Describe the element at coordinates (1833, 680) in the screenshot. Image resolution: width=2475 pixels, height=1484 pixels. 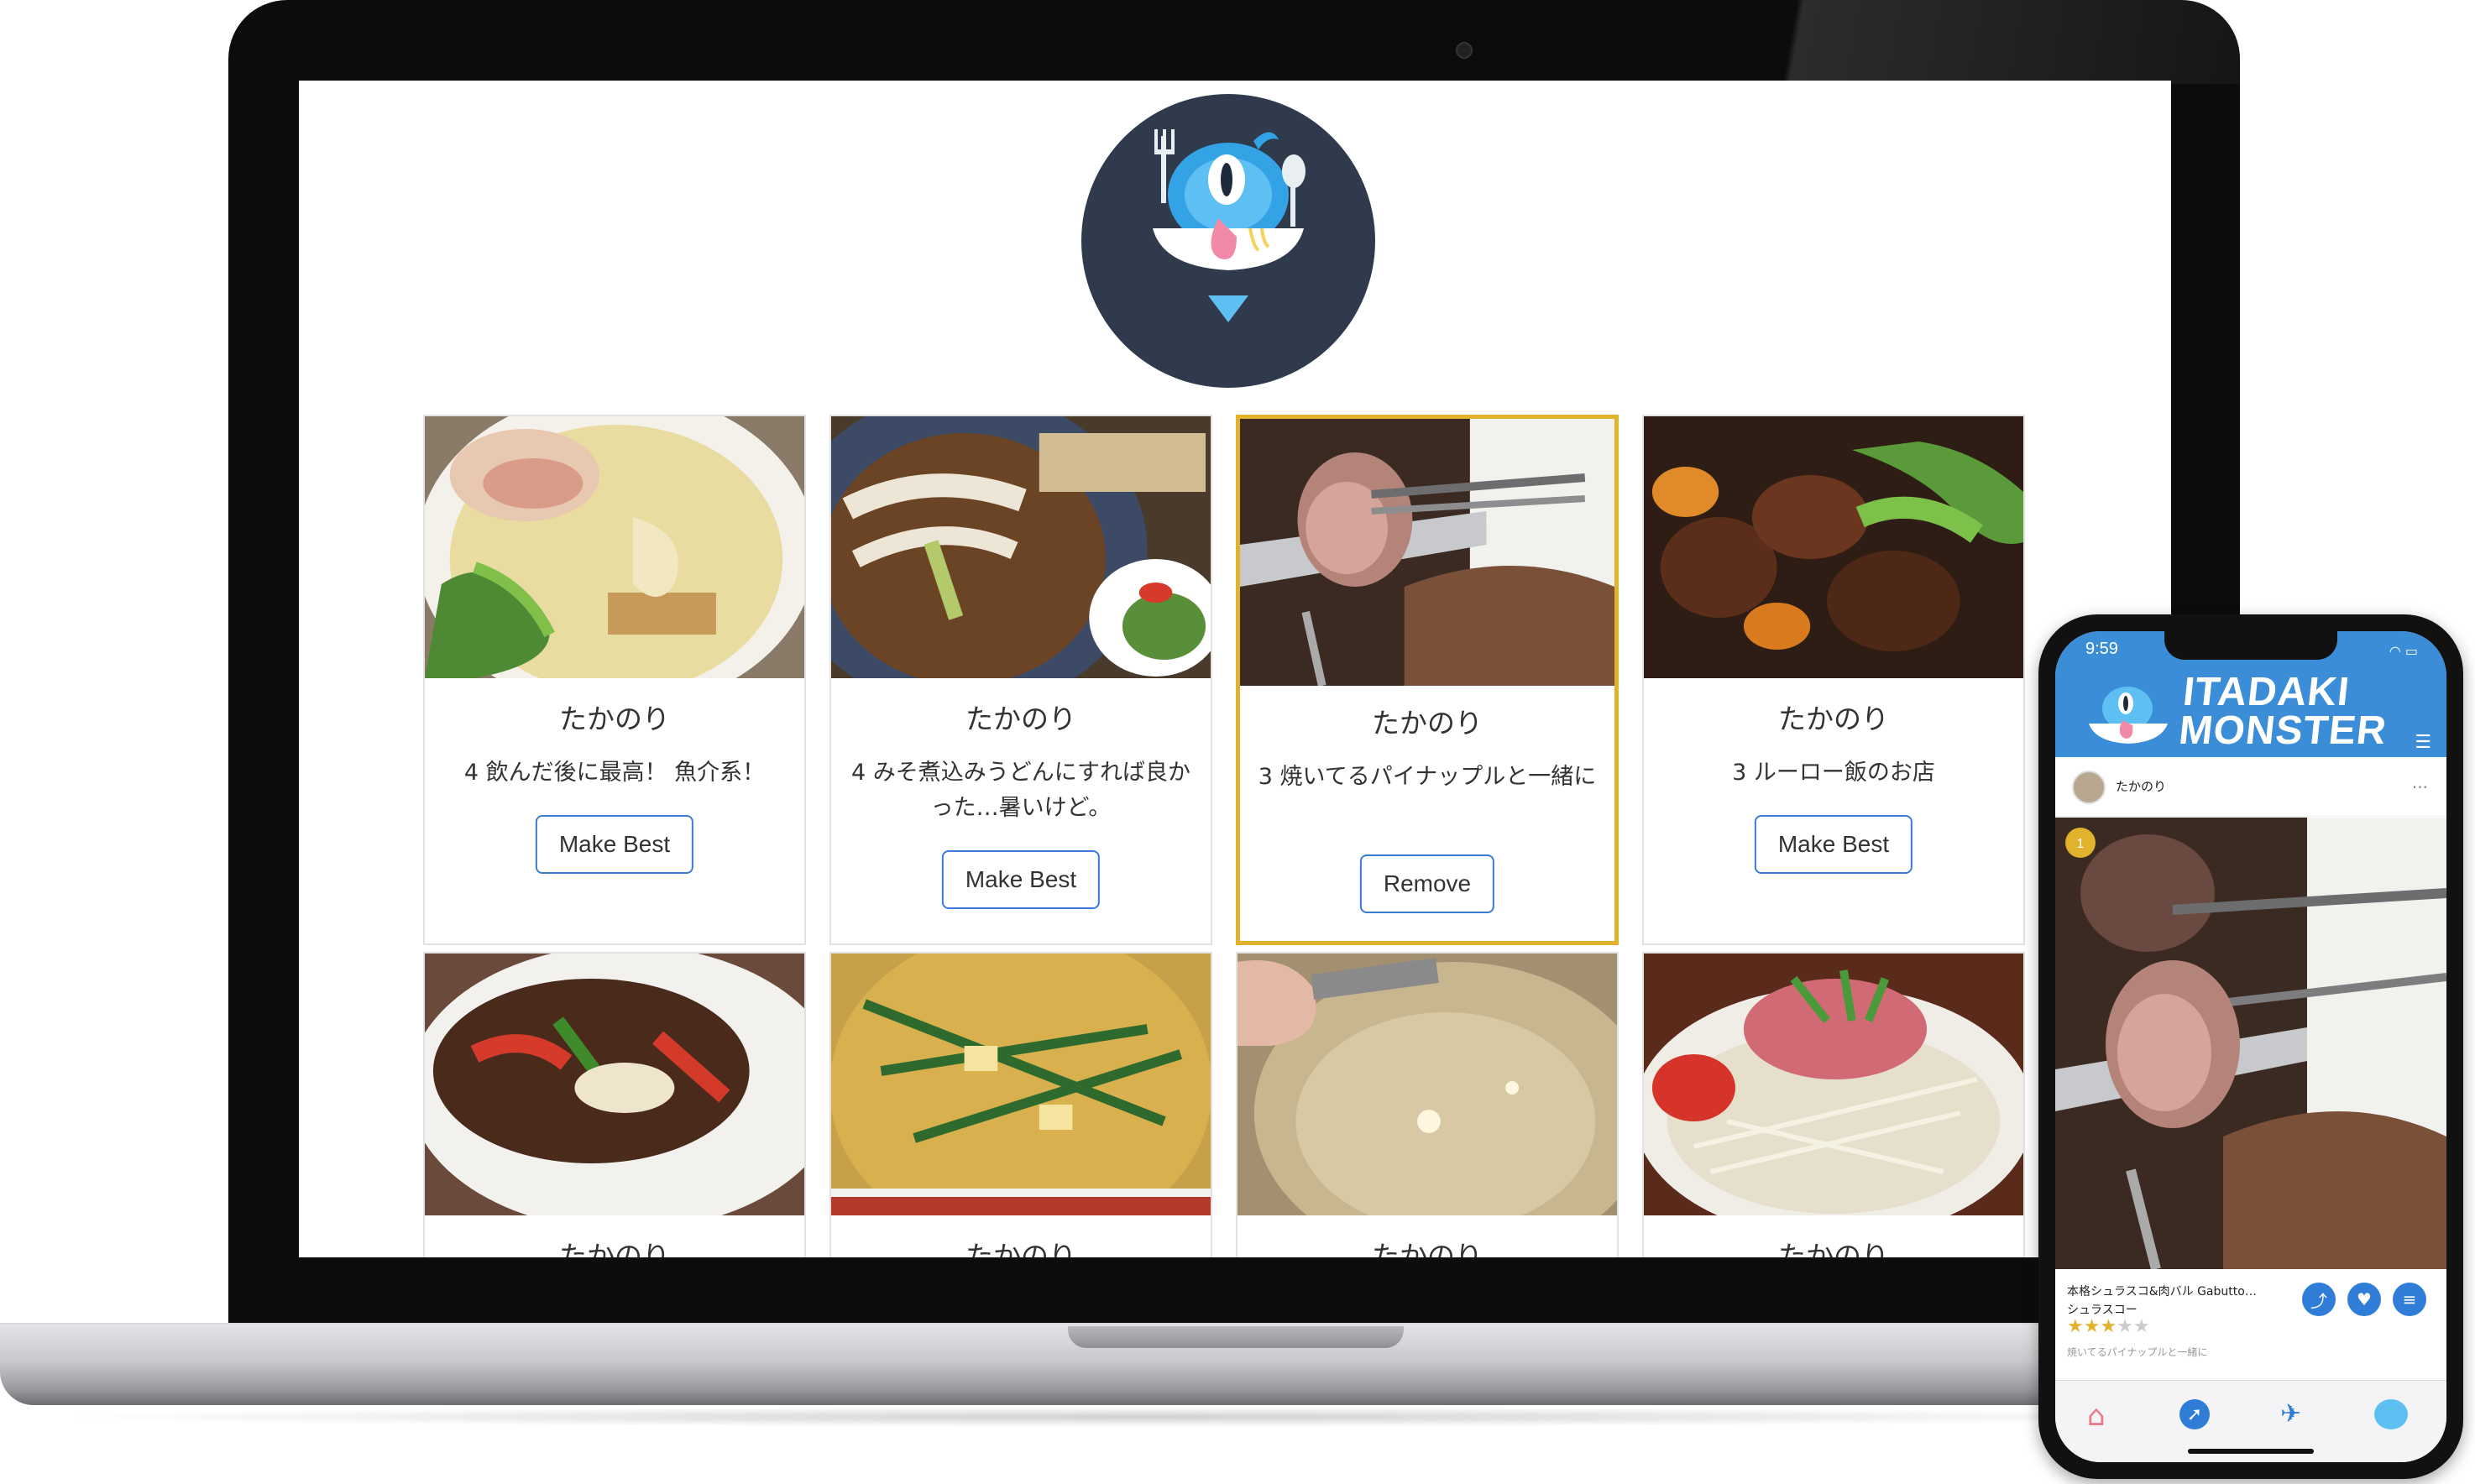
I see `photo-card: たかのり 3 ルーロー飯のお店 Make Best` at that location.